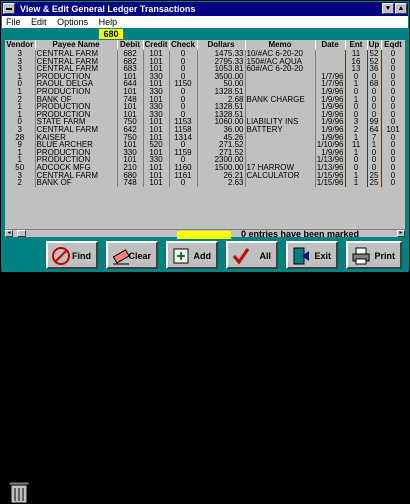  Describe the element at coordinates (20, 167) in the screenshot. I see `table-cell-vendor: 50` at that location.